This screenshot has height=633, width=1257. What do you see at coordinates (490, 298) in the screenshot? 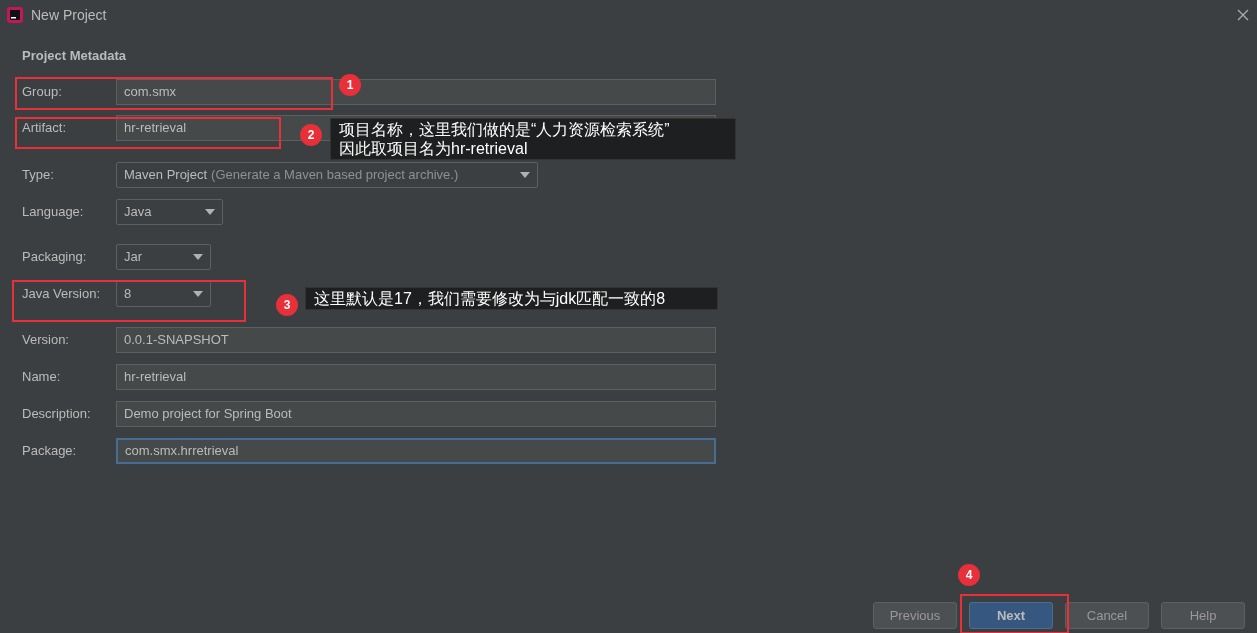
I see `callout-text: 这里默认是17，我们需要修改为与jdk匹配一致的8` at bounding box center [490, 298].